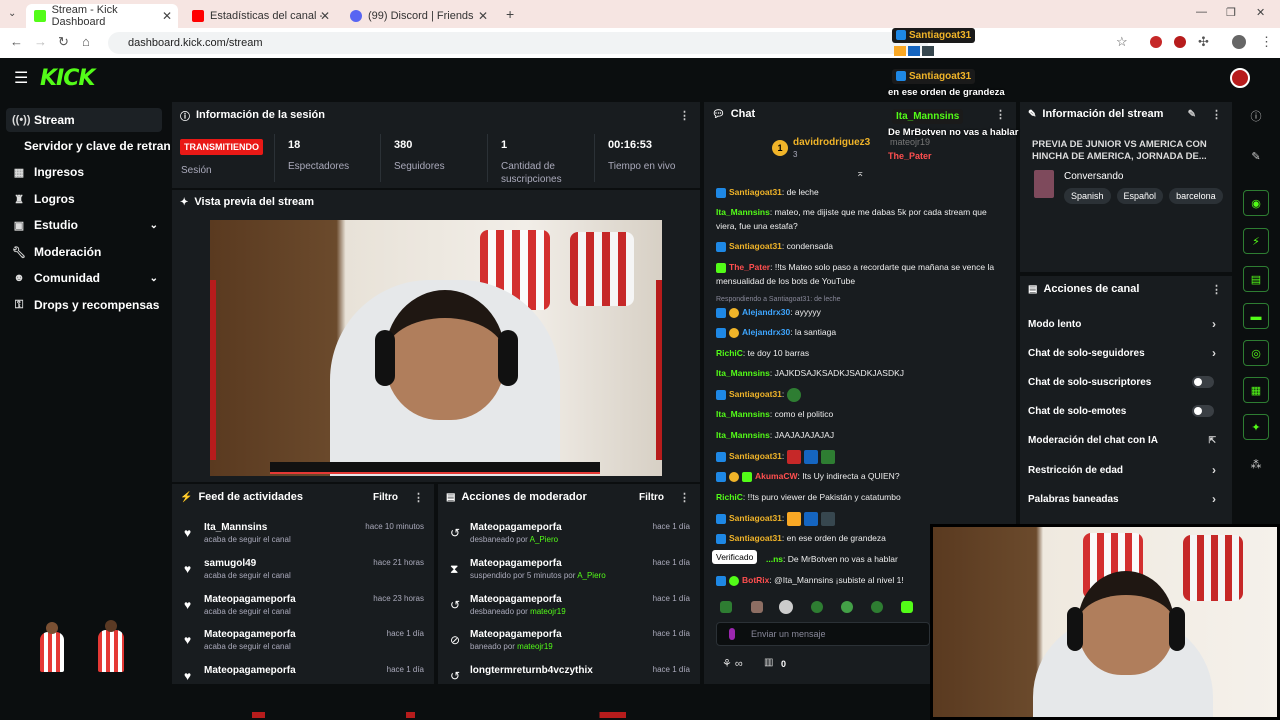 The image size is (1280, 720). What do you see at coordinates (102, 16) in the screenshot?
I see `tab-kick-dashboard: Stream - Kick Dashboard ✕` at bounding box center [102, 16].